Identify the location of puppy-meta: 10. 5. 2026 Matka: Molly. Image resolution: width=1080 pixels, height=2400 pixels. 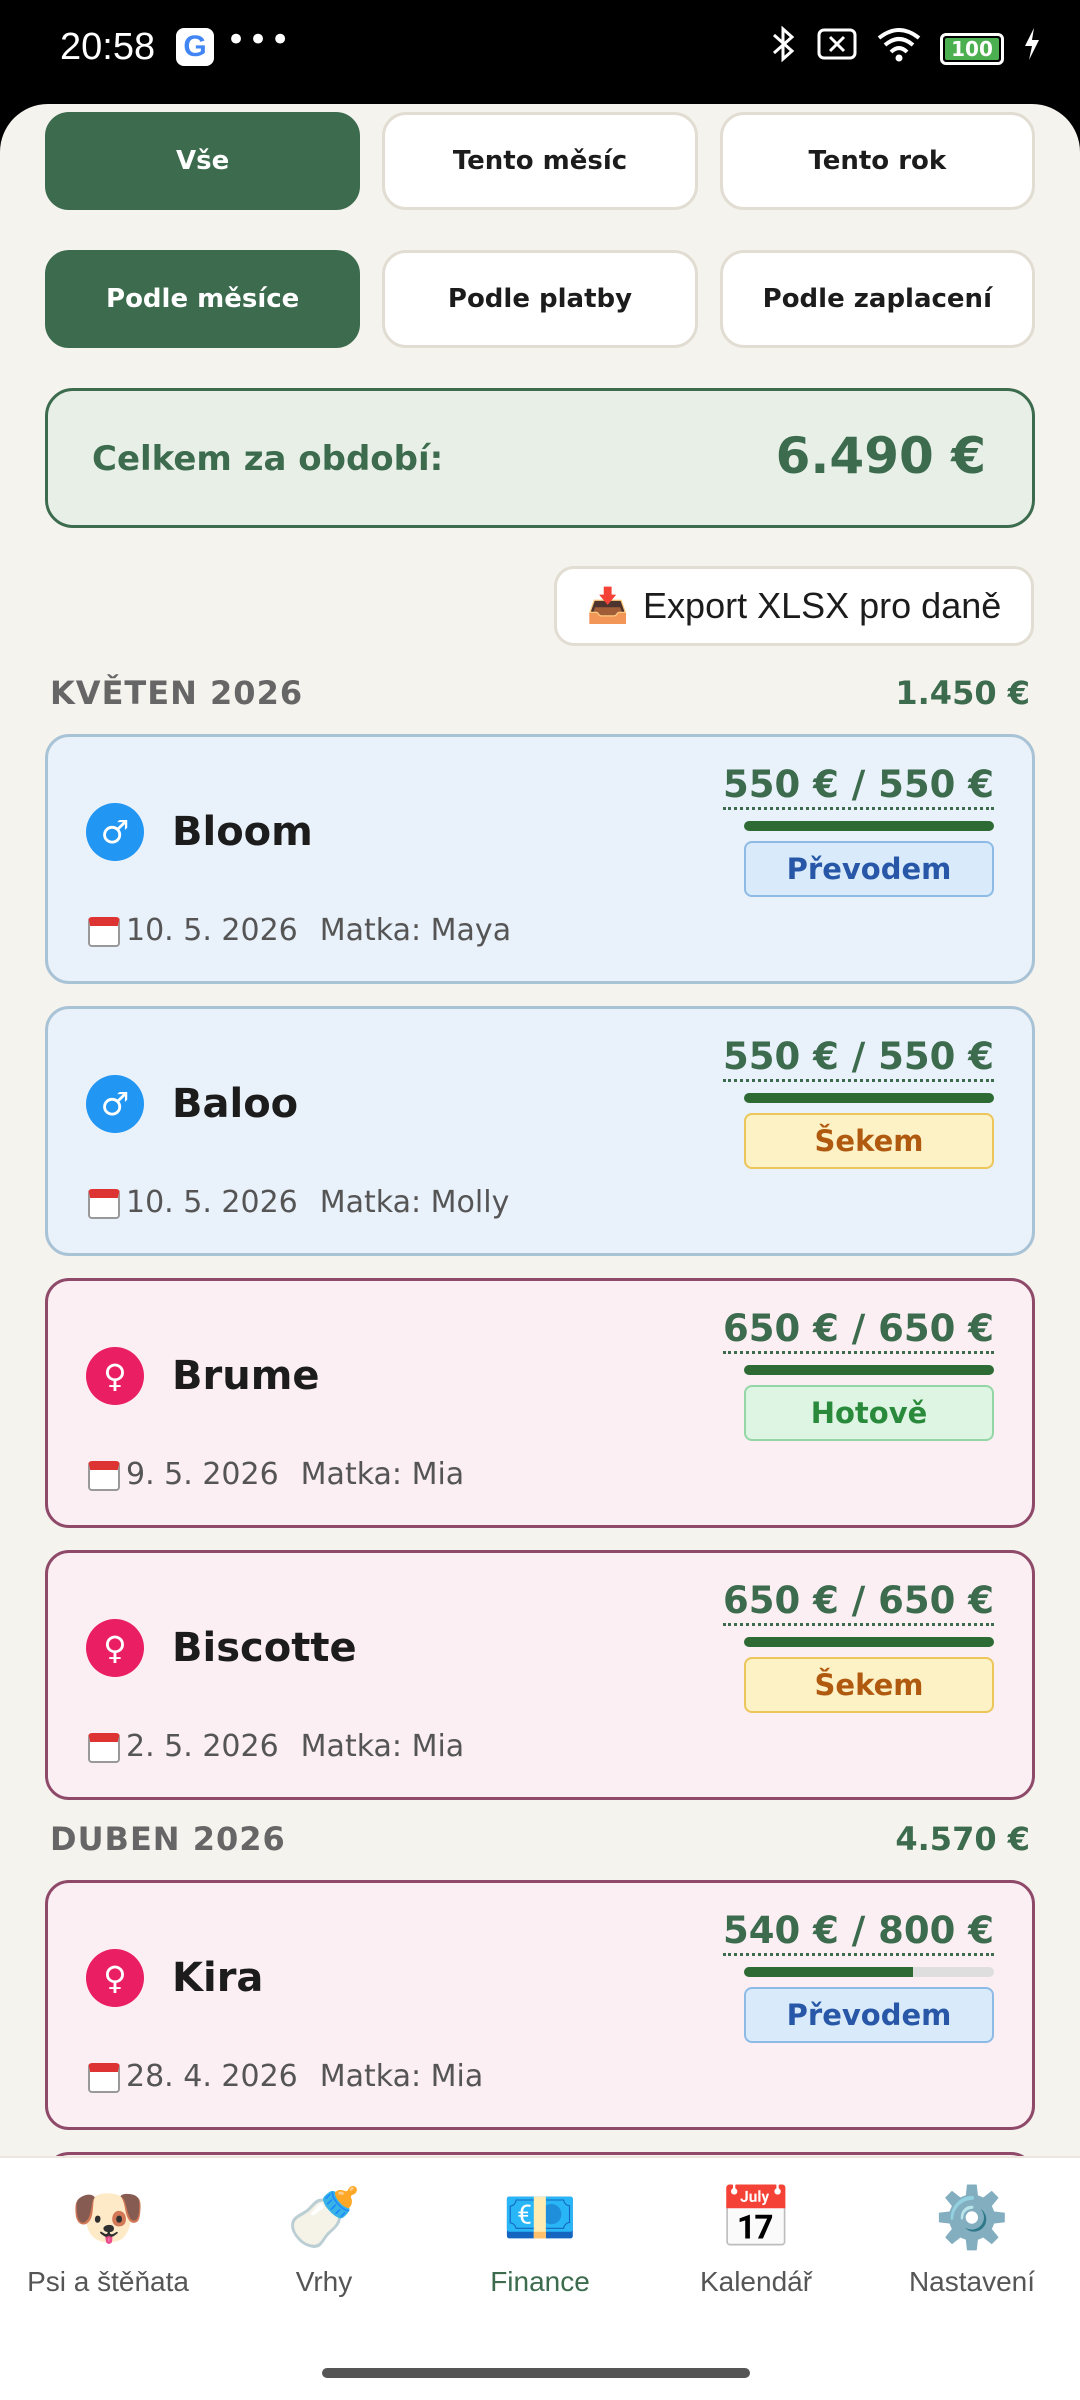
(298, 1202).